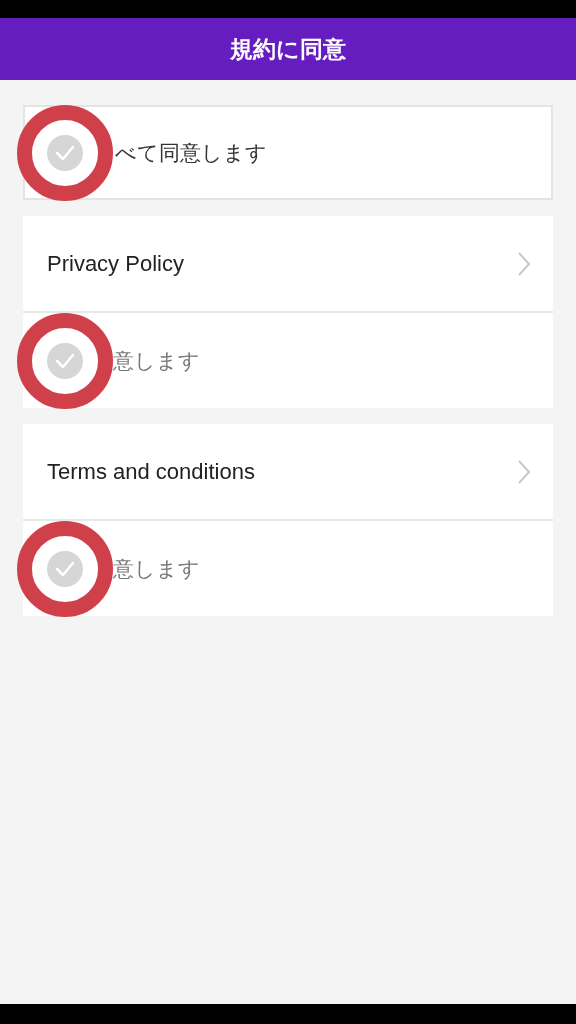 Image resolution: width=576 pixels, height=1024 pixels. Describe the element at coordinates (288, 472) in the screenshot. I see `policy-link-row: Terms and conditions` at that location.